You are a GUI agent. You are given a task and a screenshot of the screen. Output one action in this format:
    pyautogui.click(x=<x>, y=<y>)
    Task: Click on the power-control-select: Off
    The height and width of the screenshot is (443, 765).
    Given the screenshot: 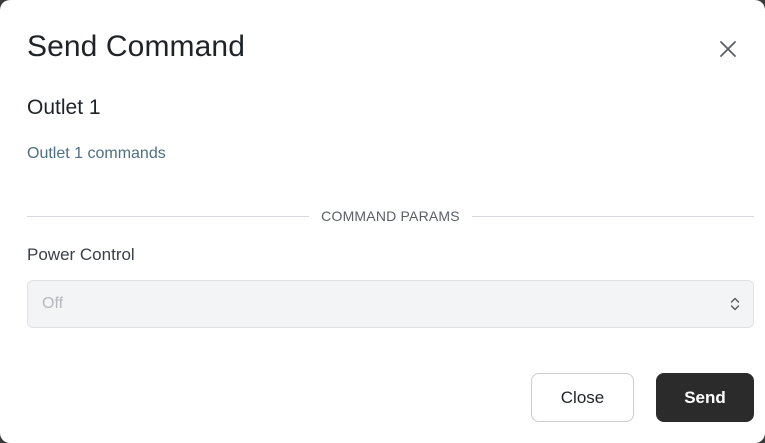 What is the action you would take?
    pyautogui.click(x=390, y=304)
    